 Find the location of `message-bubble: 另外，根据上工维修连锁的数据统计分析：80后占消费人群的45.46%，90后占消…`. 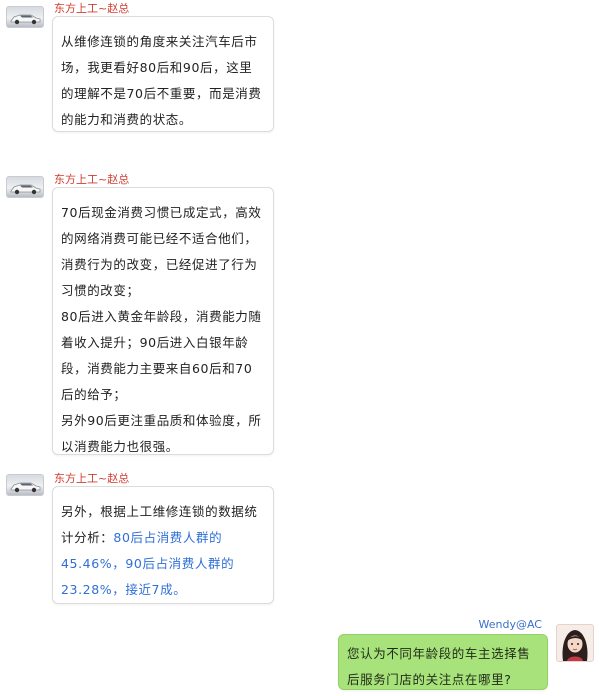

message-bubble: 另外，根据上工维修连锁的数据统计分析：80后占消费人群的45.46%，90后占消… is located at coordinates (163, 545).